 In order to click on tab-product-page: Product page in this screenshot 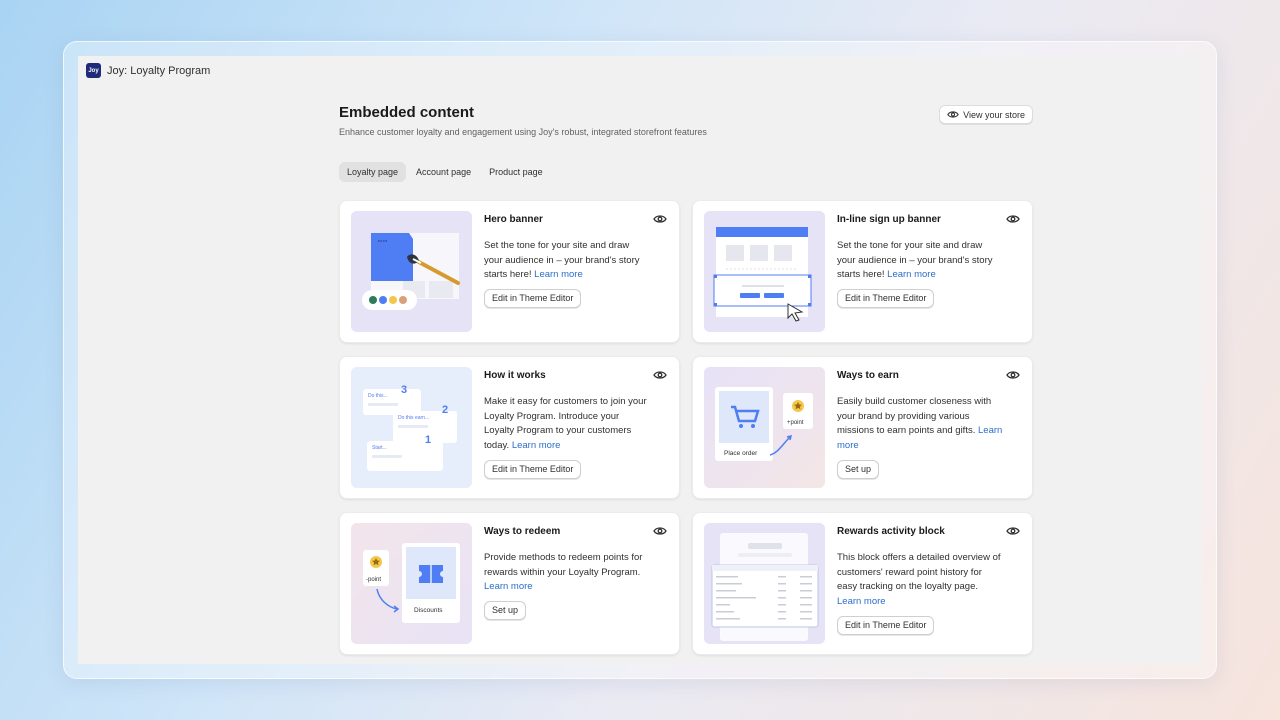, I will do `click(516, 172)`.